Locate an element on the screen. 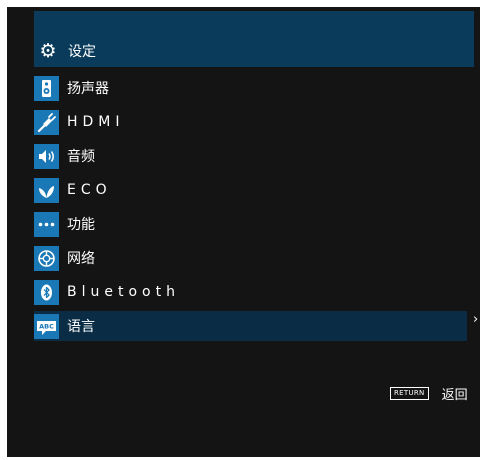 This screenshot has width=480, height=460. menu-item-language: ABC 语言 is located at coordinates (250, 326).